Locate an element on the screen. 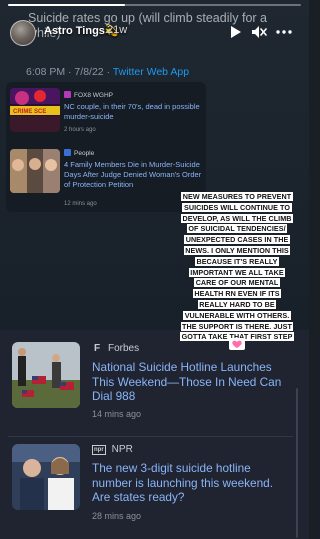 This screenshot has width=320, height=539. sticker-line: NEWS. I ONLY MENTION THIS is located at coordinates (237, 250).